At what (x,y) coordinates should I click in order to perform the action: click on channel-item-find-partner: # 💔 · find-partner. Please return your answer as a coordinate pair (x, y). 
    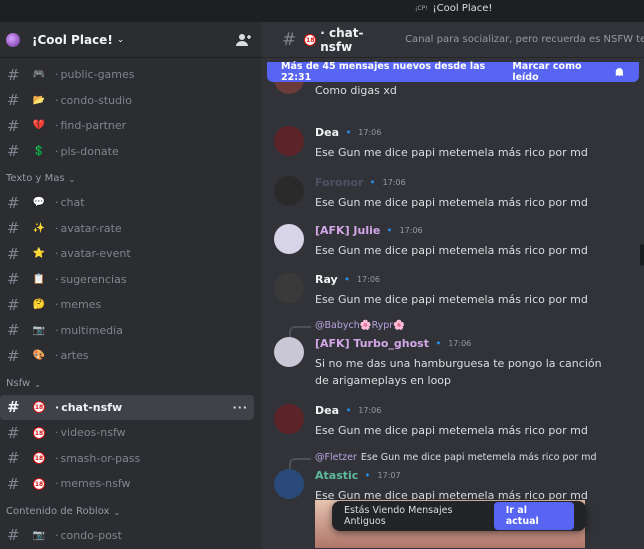
    Looking at the image, I should click on (127, 126).